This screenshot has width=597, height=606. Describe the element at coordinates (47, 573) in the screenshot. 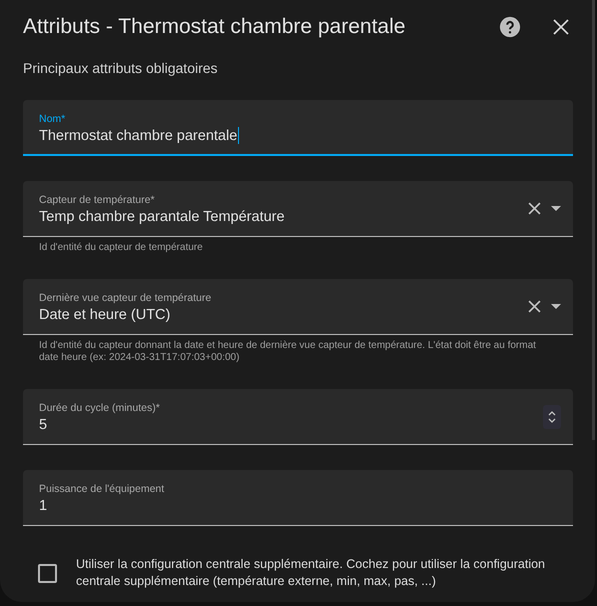

I see `checkbox` at that location.